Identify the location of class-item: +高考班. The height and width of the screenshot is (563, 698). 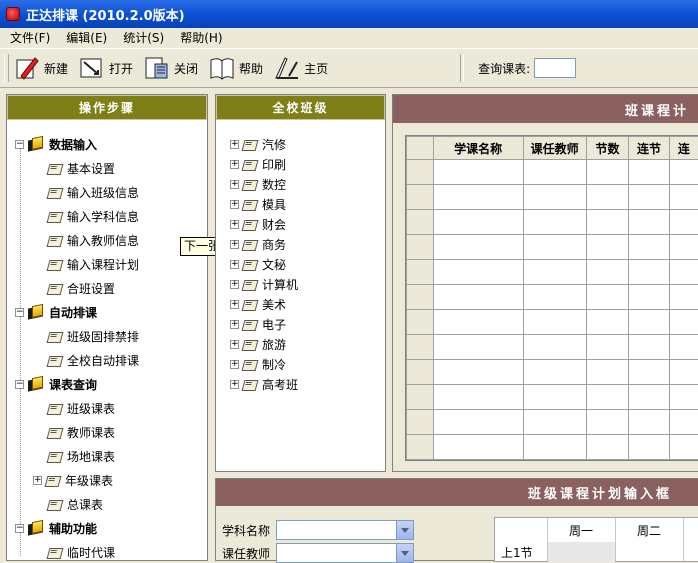
(264, 384).